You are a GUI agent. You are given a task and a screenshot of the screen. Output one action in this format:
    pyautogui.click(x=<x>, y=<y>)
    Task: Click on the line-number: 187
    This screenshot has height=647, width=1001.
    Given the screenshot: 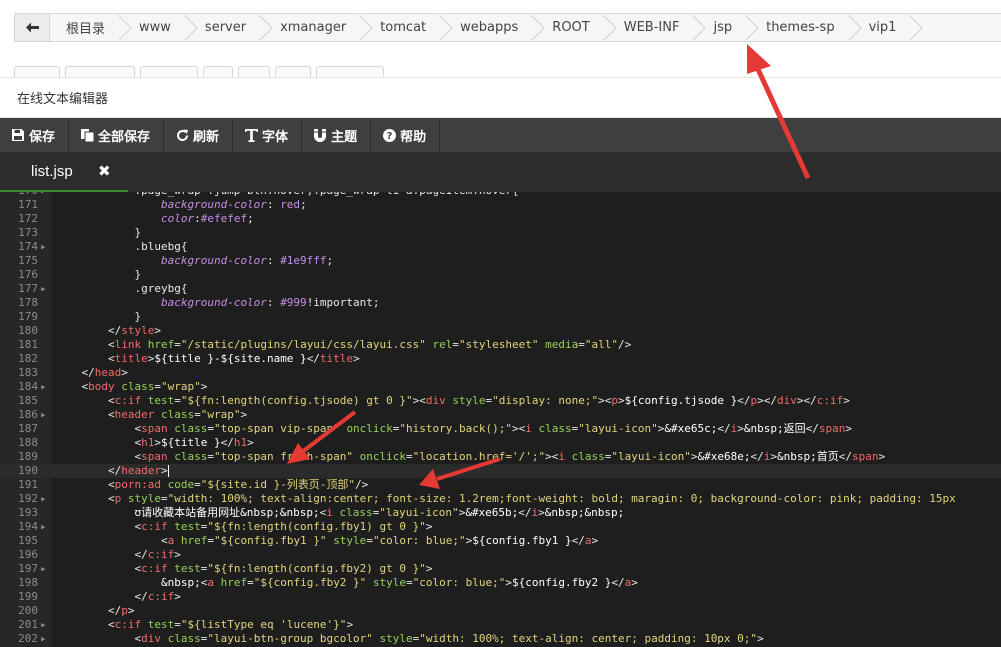 What is the action you would take?
    pyautogui.click(x=28, y=428)
    